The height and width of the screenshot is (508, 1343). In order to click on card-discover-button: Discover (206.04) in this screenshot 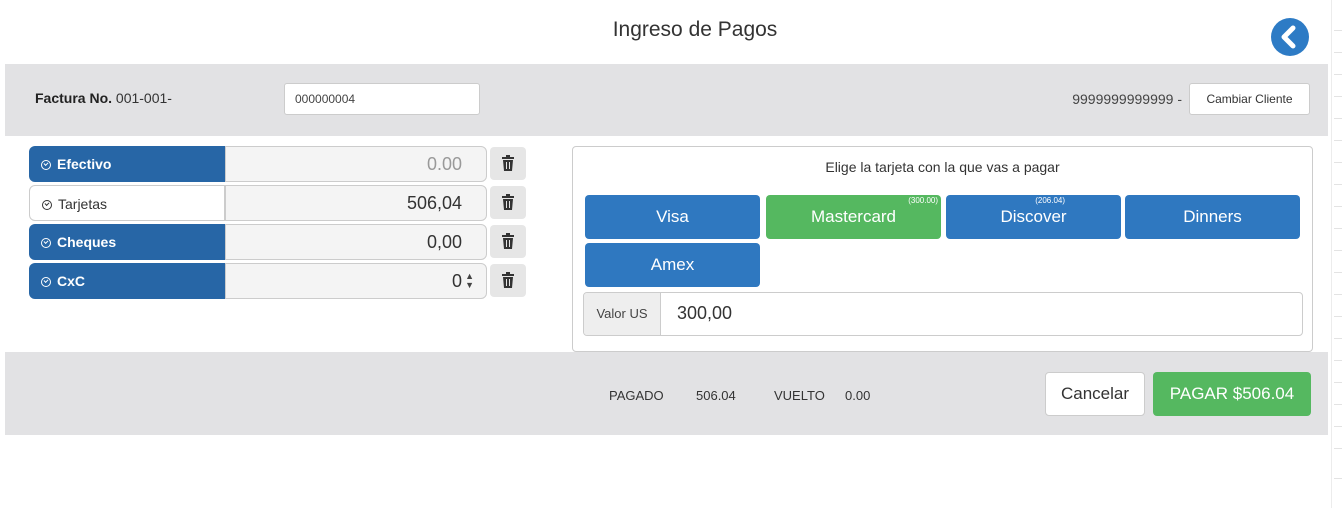, I will do `click(1033, 217)`.